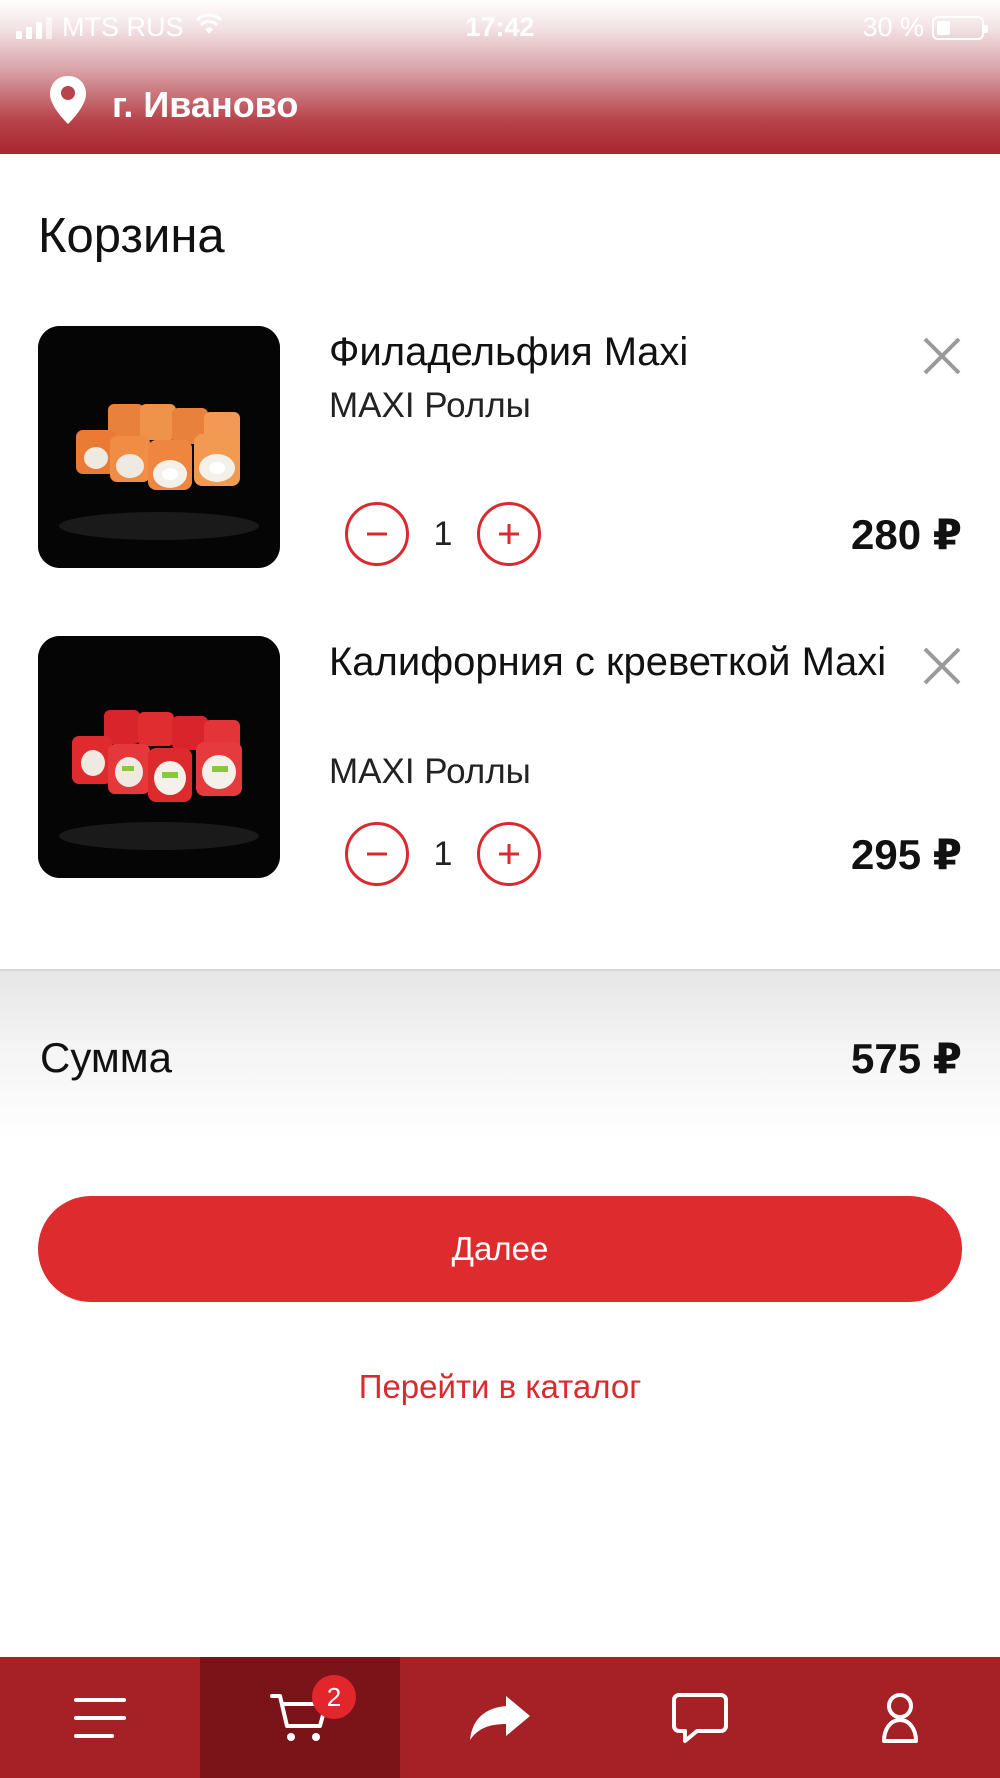  I want to click on location-pin-icon, so click(68, 104).